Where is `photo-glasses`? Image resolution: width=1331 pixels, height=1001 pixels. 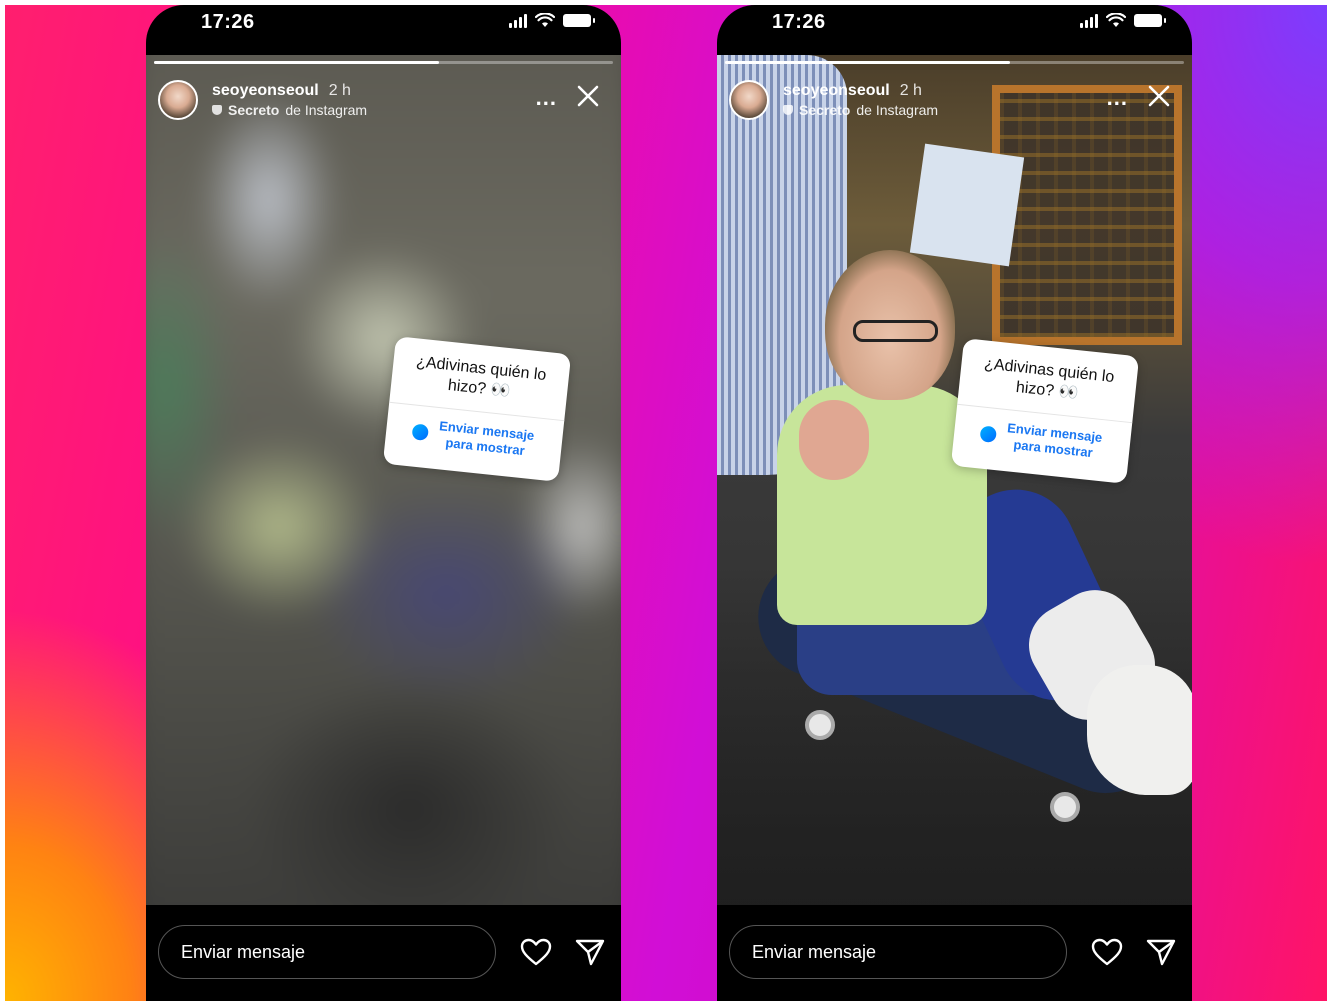 photo-glasses is located at coordinates (895, 331).